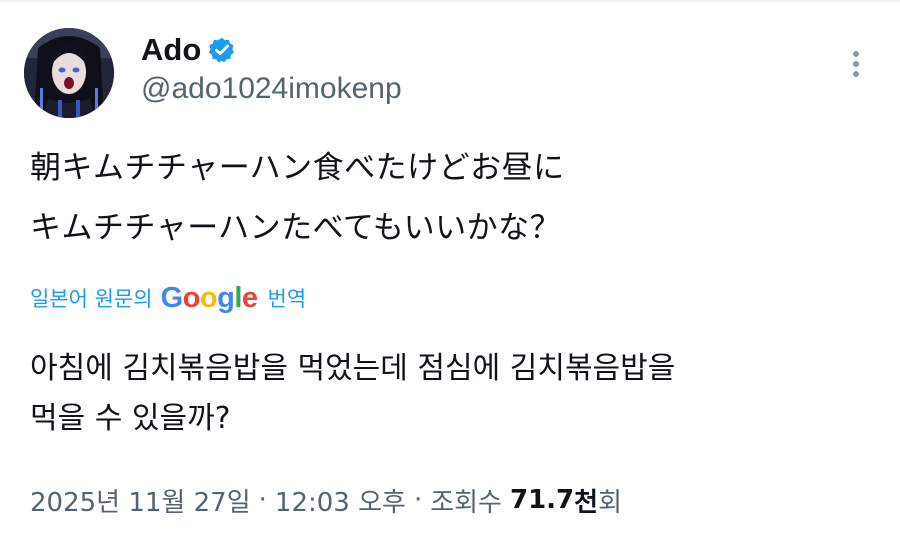 The height and width of the screenshot is (536, 900). I want to click on translated-text: 아침에 김치볶음밥을 먹었는데 점심에 김치볶음밥을 먹을 수 있을까?, so click(352, 394).